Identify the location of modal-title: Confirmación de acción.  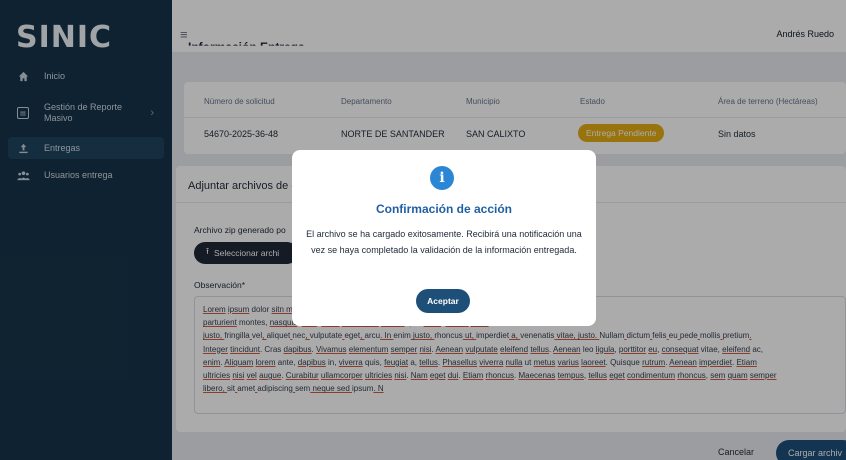
(444, 209).